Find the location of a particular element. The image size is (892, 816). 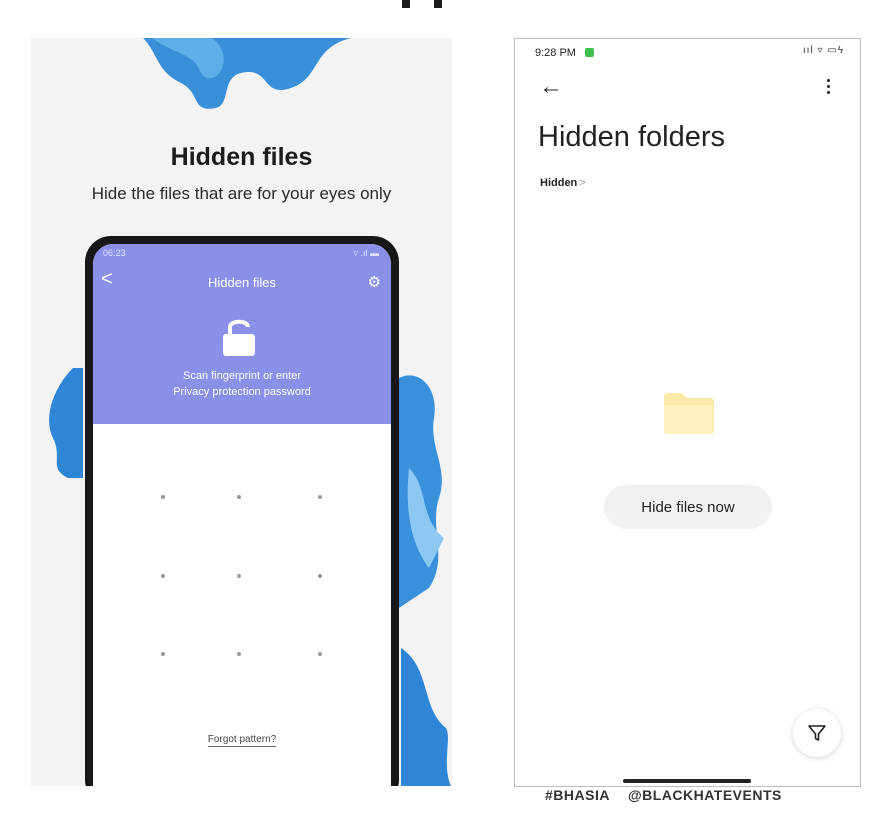

event-footer: #BHASIA @BLACKHATEVENTS is located at coordinates (663, 795).